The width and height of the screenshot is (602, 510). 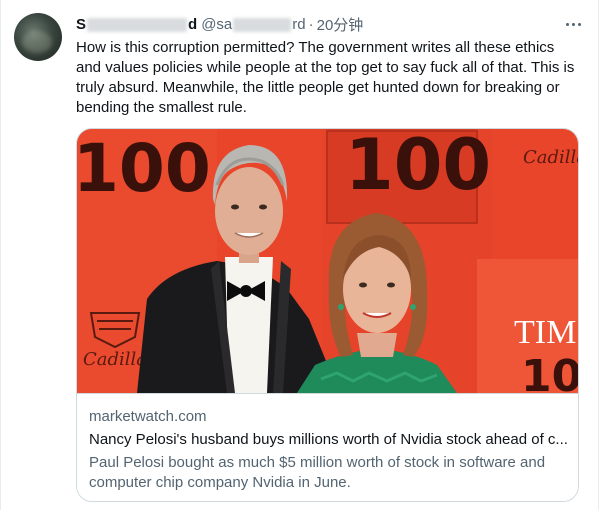 What do you see at coordinates (340, 24) in the screenshot?
I see `timestamp: 20分钟` at bounding box center [340, 24].